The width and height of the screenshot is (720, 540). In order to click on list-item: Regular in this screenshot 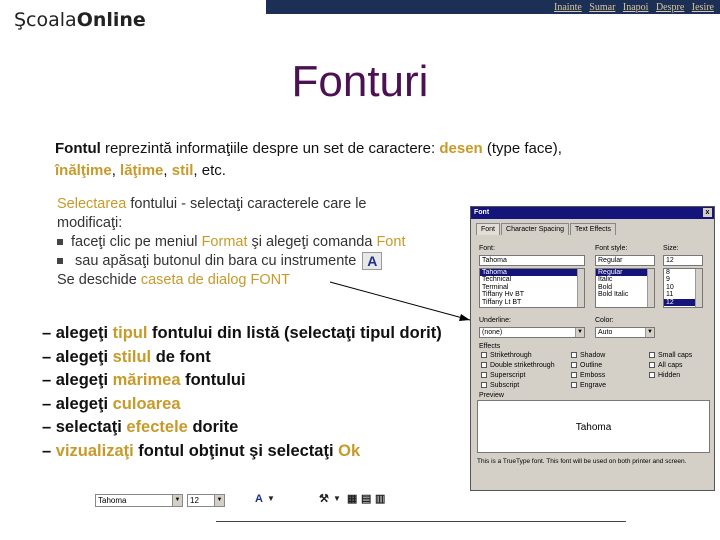, I will do `click(625, 273)`.